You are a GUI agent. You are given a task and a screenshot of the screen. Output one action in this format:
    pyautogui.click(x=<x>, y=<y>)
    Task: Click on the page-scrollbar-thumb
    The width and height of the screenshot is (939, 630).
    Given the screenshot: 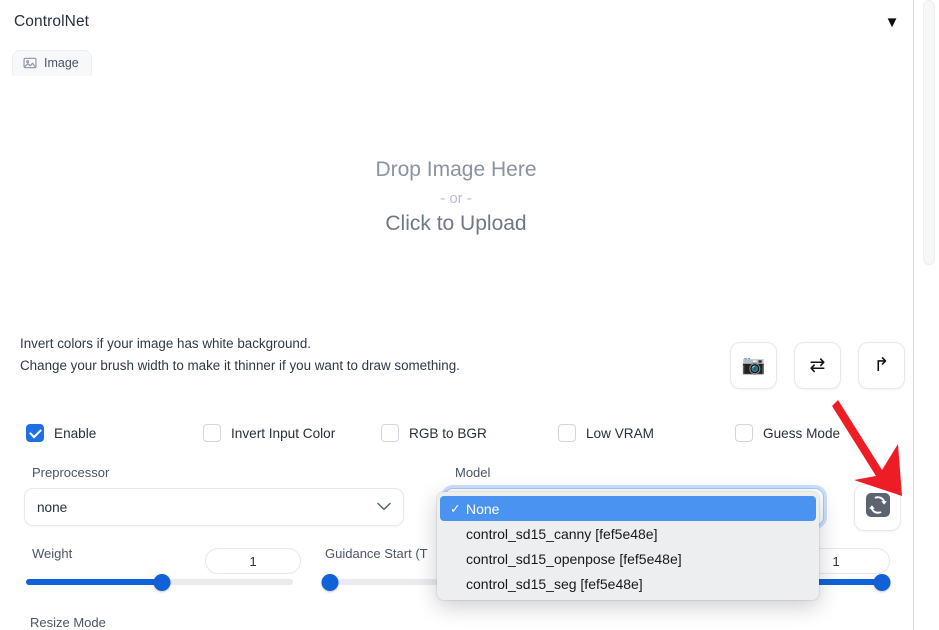 What is the action you would take?
    pyautogui.click(x=929, y=132)
    